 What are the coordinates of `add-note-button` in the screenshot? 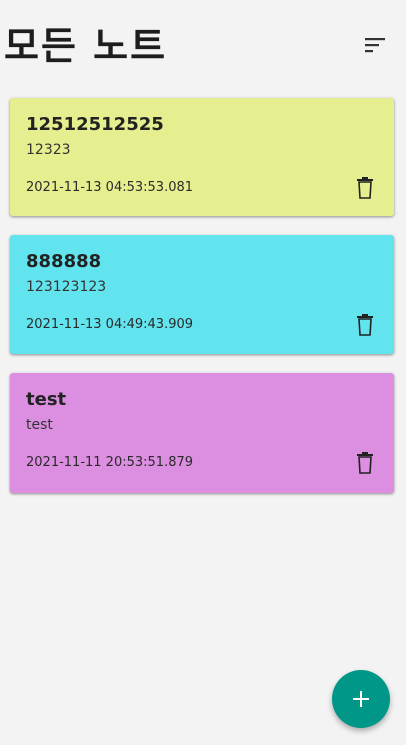 It's located at (361, 699).